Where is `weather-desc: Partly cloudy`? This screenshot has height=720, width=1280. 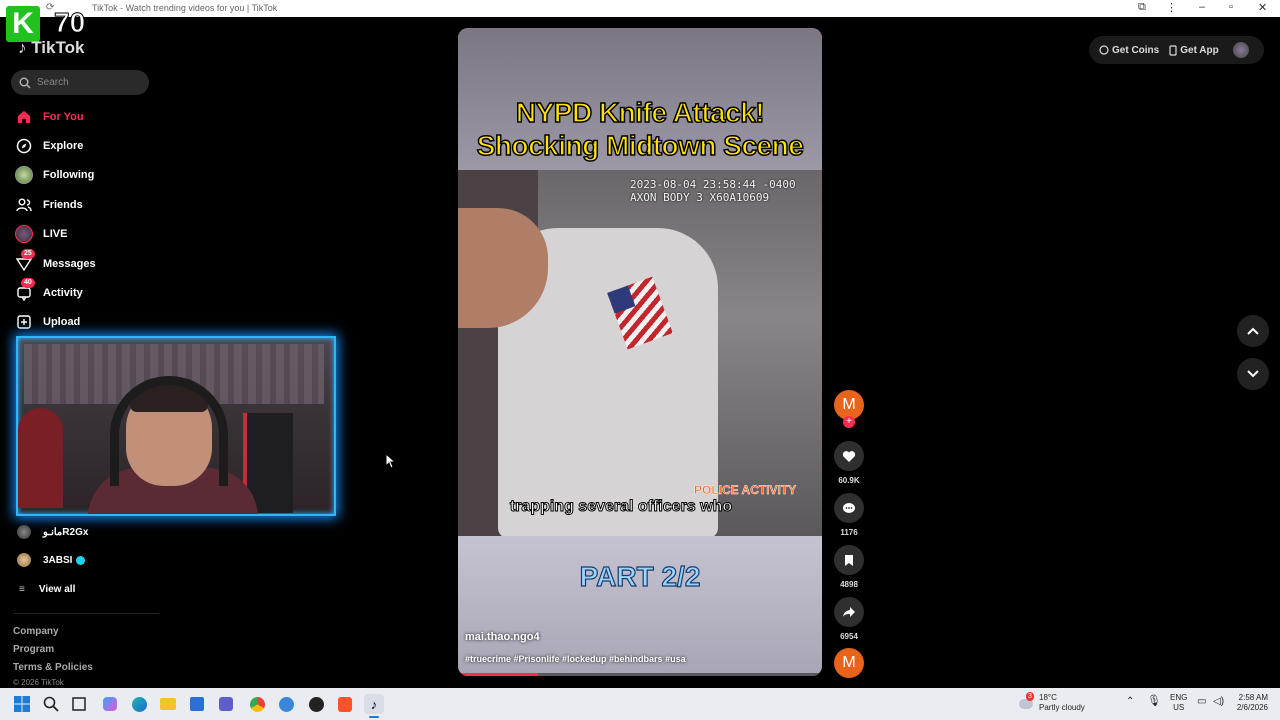 weather-desc: Partly cloudy is located at coordinates (1062, 707).